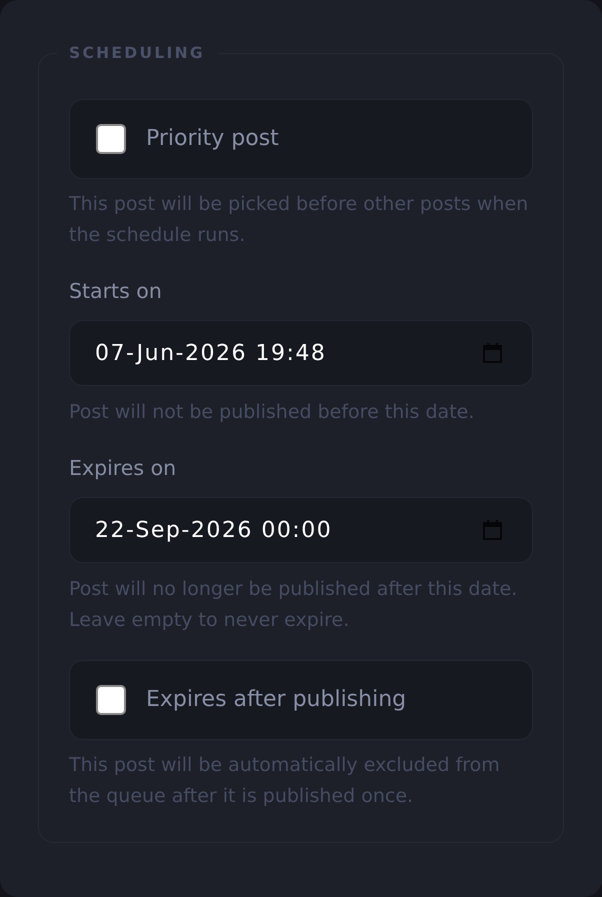  I want to click on checkbox-label: Expires after publishing, so click(276, 700).